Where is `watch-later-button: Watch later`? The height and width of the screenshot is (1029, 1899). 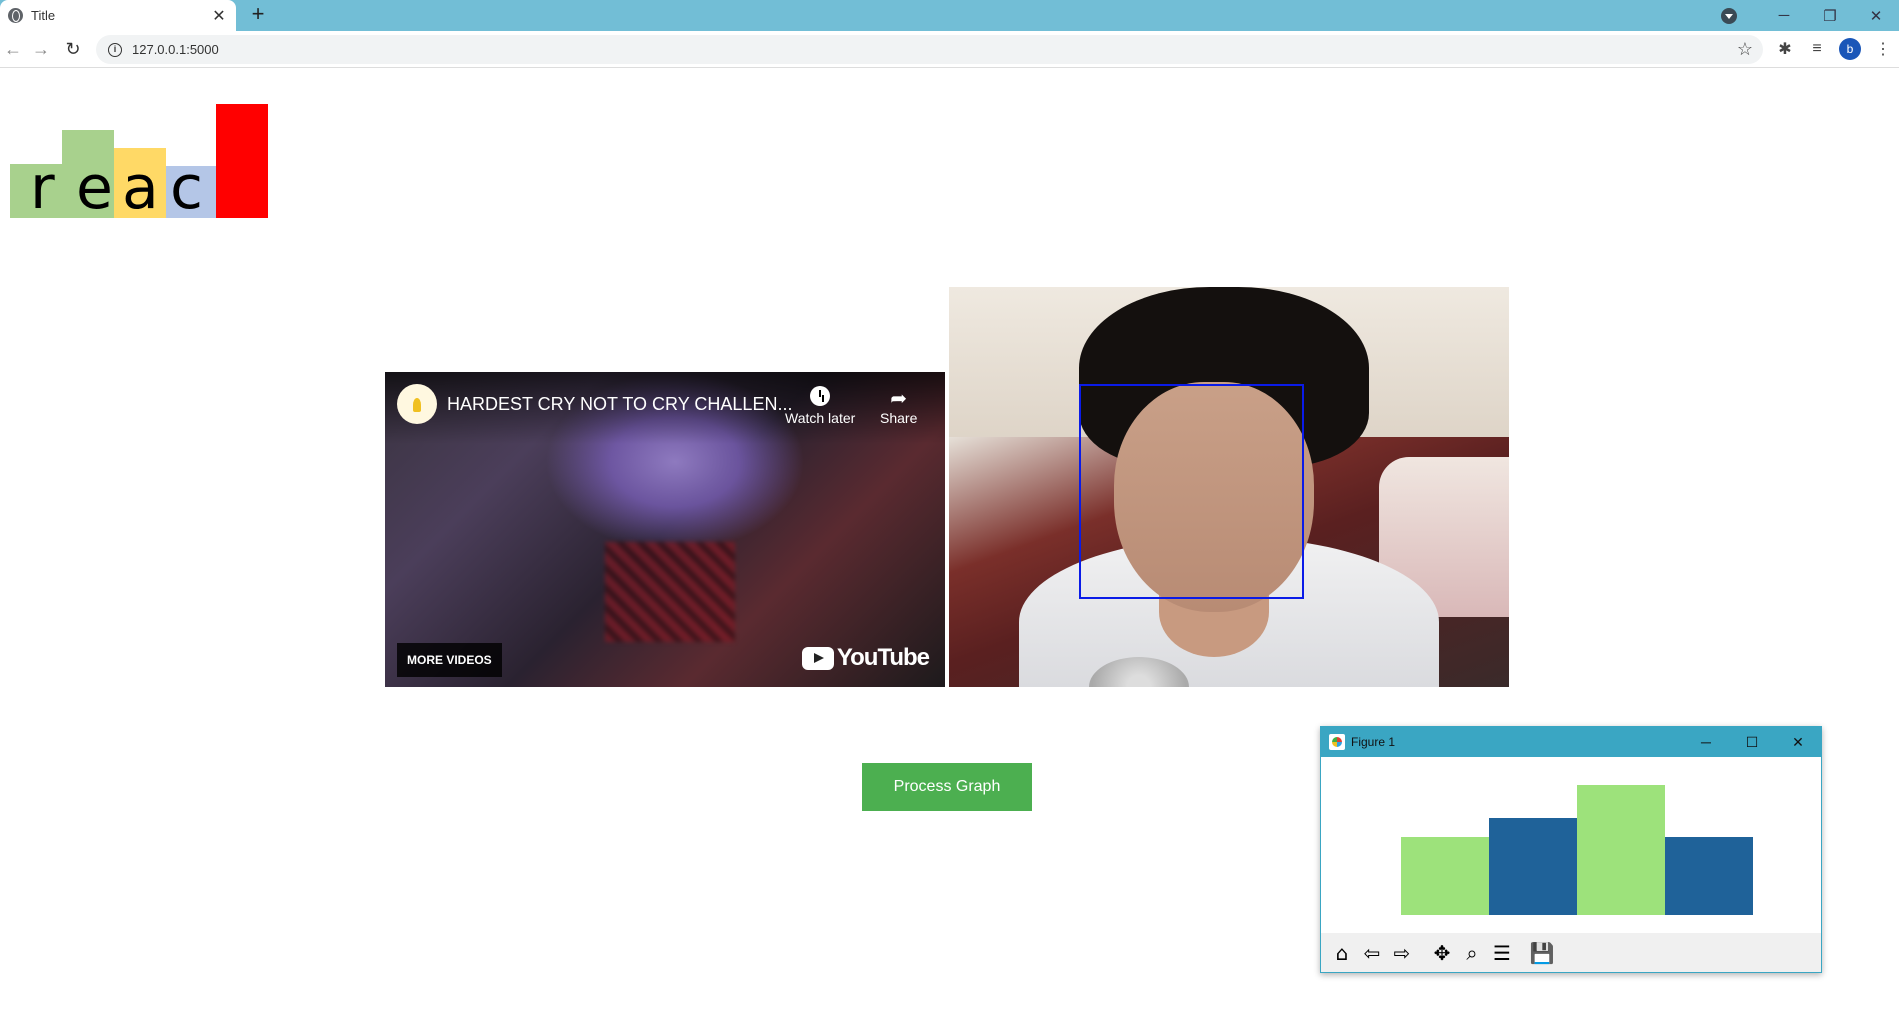
watch-later-button: Watch later is located at coordinates (820, 406).